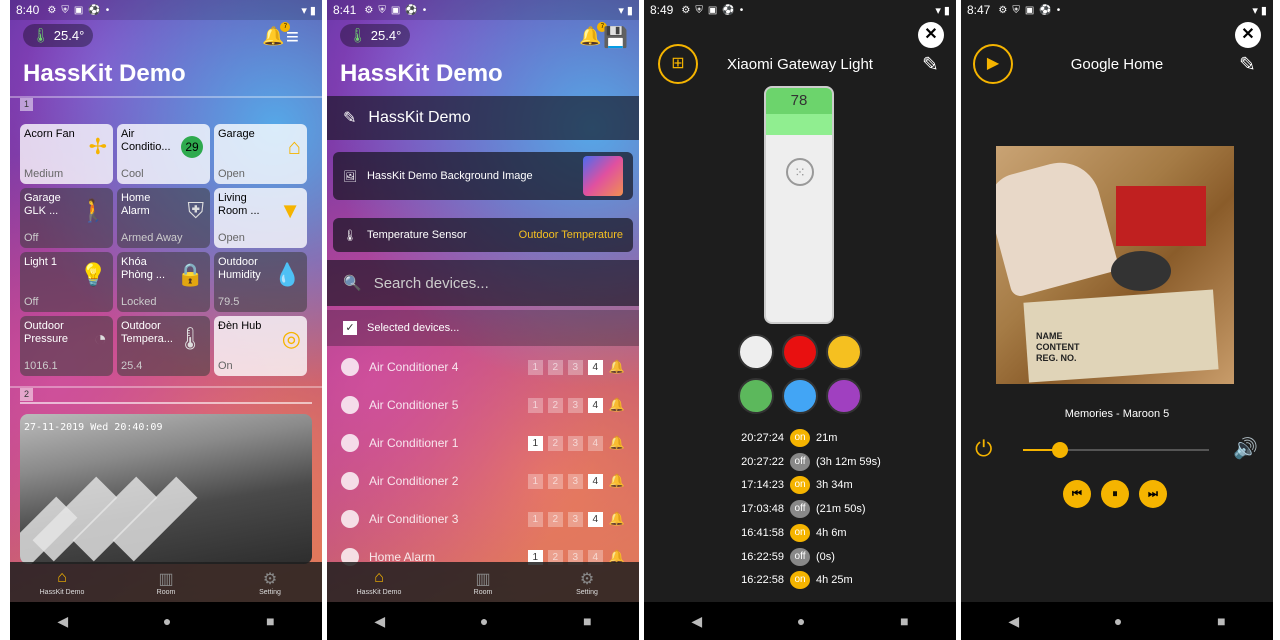 The height and width of the screenshot is (640, 1280). Describe the element at coordinates (350, 328) in the screenshot. I see `checkbox-icon: ✓` at that location.